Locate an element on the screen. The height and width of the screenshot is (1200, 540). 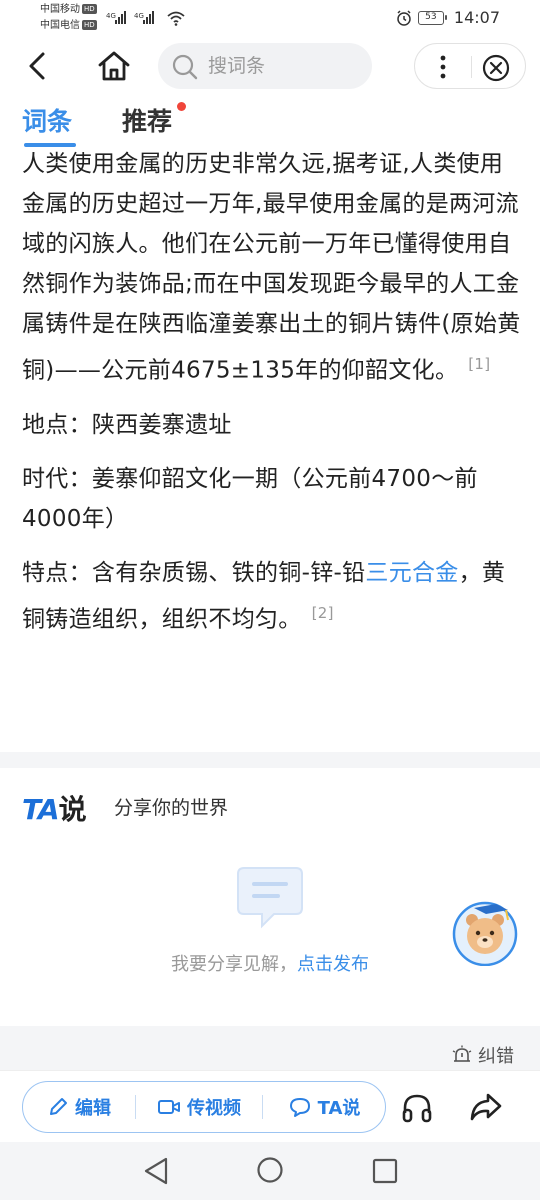
carrier-2: 中国电信 HD is located at coordinates (68, 26).